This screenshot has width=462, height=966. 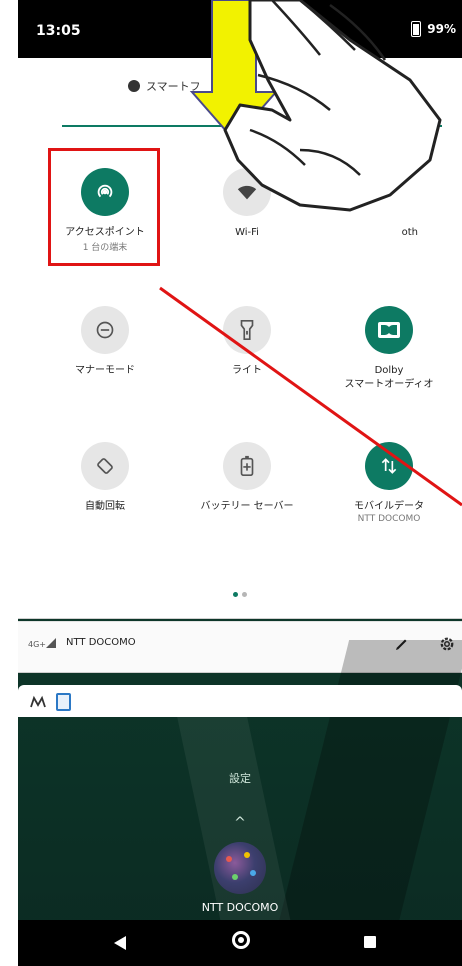 I want to click on signal-icon, so click(x=51, y=643).